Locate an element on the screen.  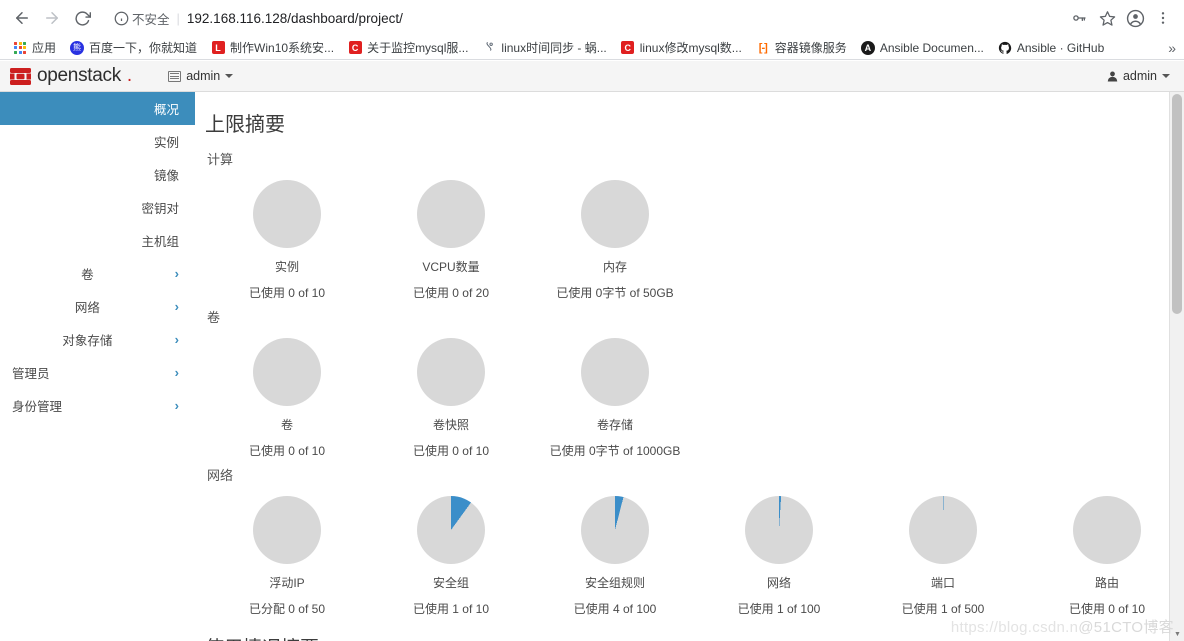
browser-toolbar: 不安全 | 192.168.116.128/dashboard/project/ is located at coordinates (592, 18).